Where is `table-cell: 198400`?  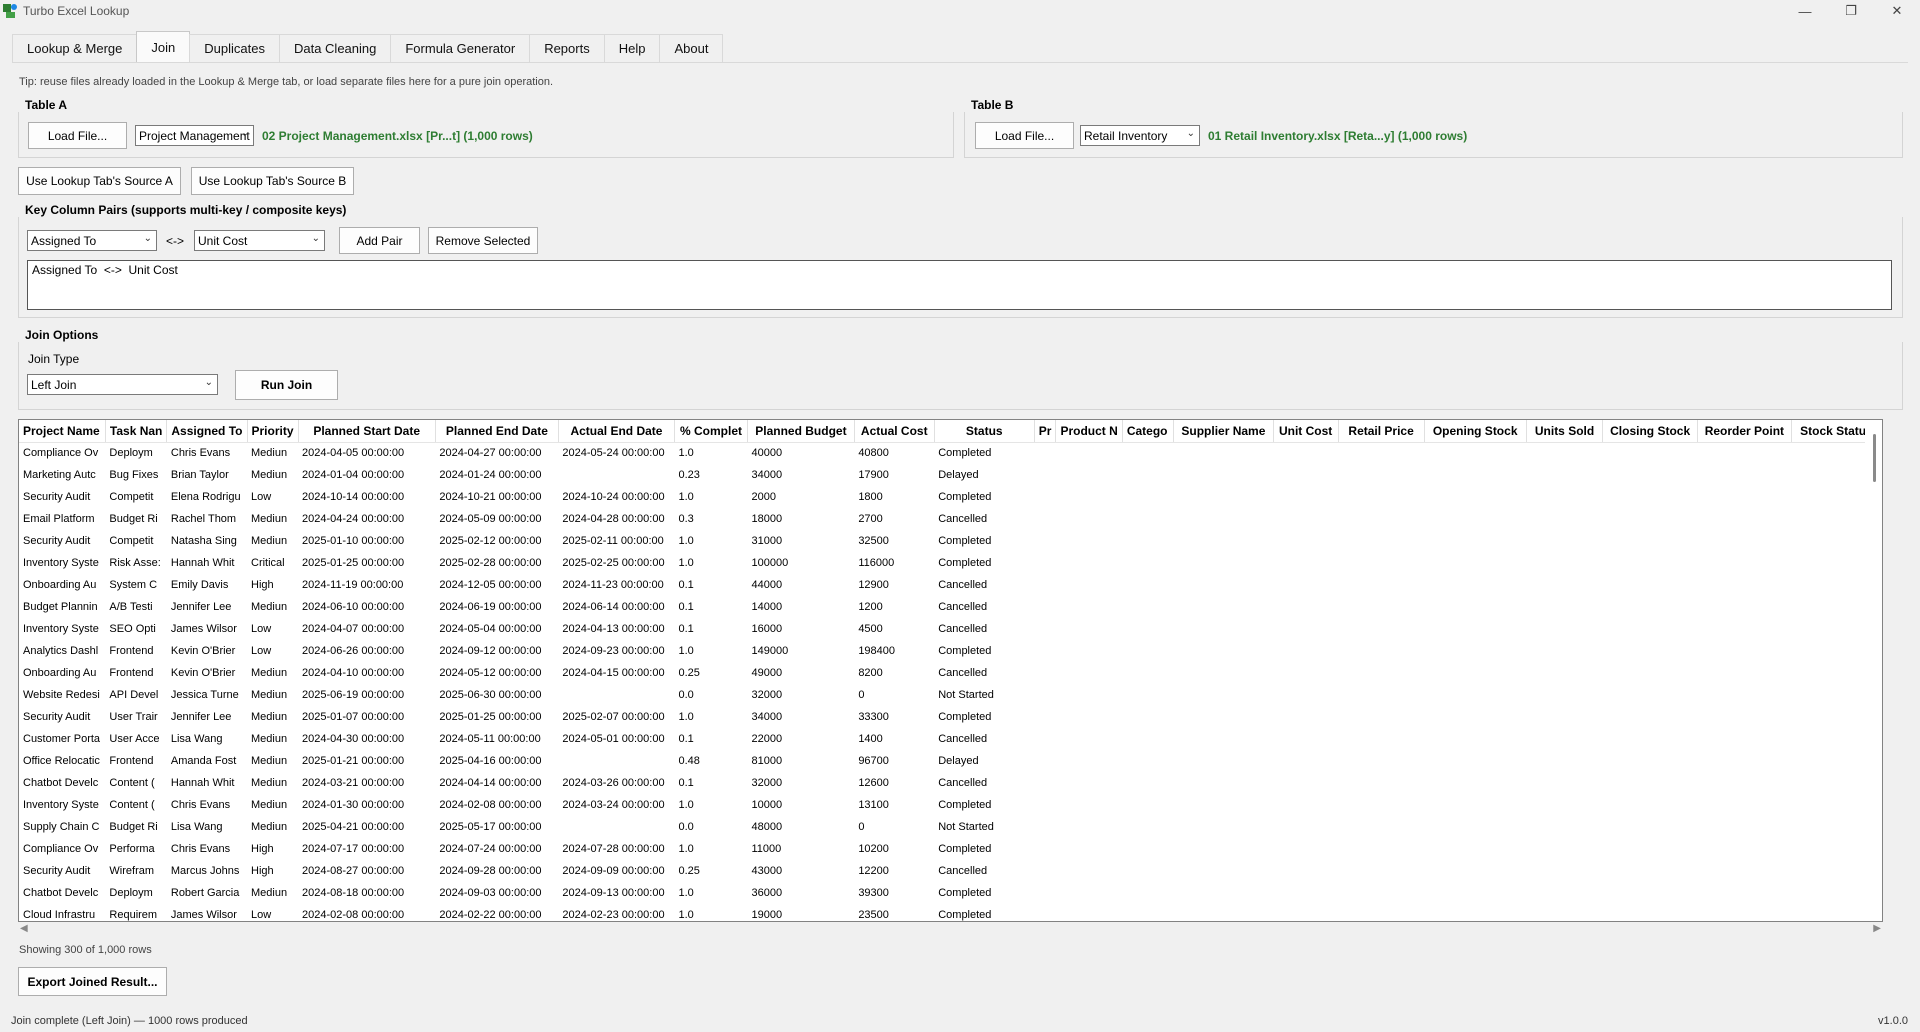 table-cell: 198400 is located at coordinates (894, 651).